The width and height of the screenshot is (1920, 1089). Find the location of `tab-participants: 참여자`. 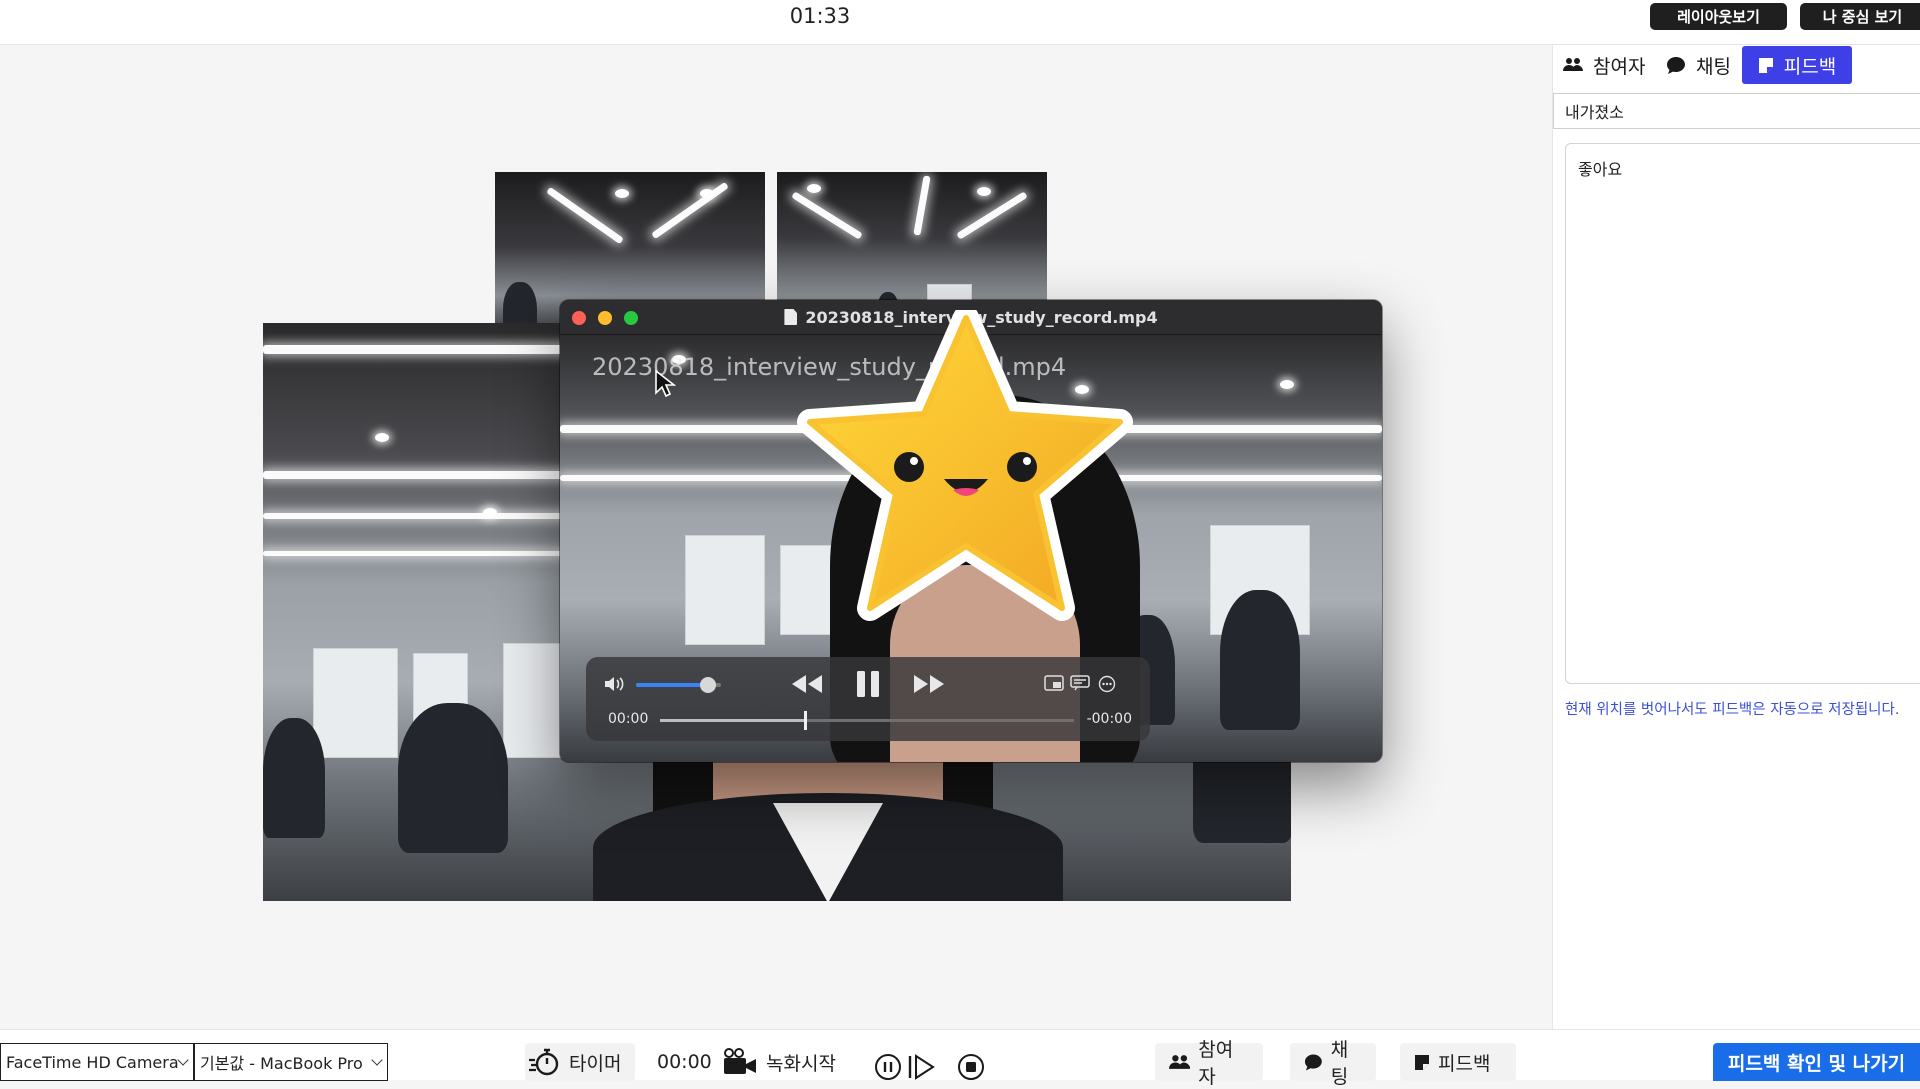

tab-participants: 참여자 is located at coordinates (1604, 65).